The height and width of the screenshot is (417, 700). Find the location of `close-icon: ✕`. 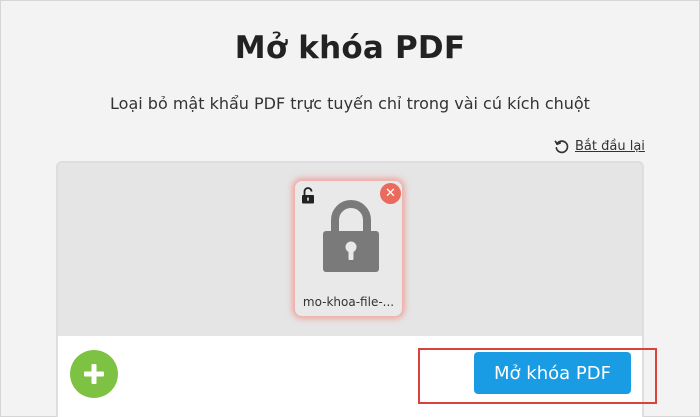

close-icon: ✕ is located at coordinates (390, 193).